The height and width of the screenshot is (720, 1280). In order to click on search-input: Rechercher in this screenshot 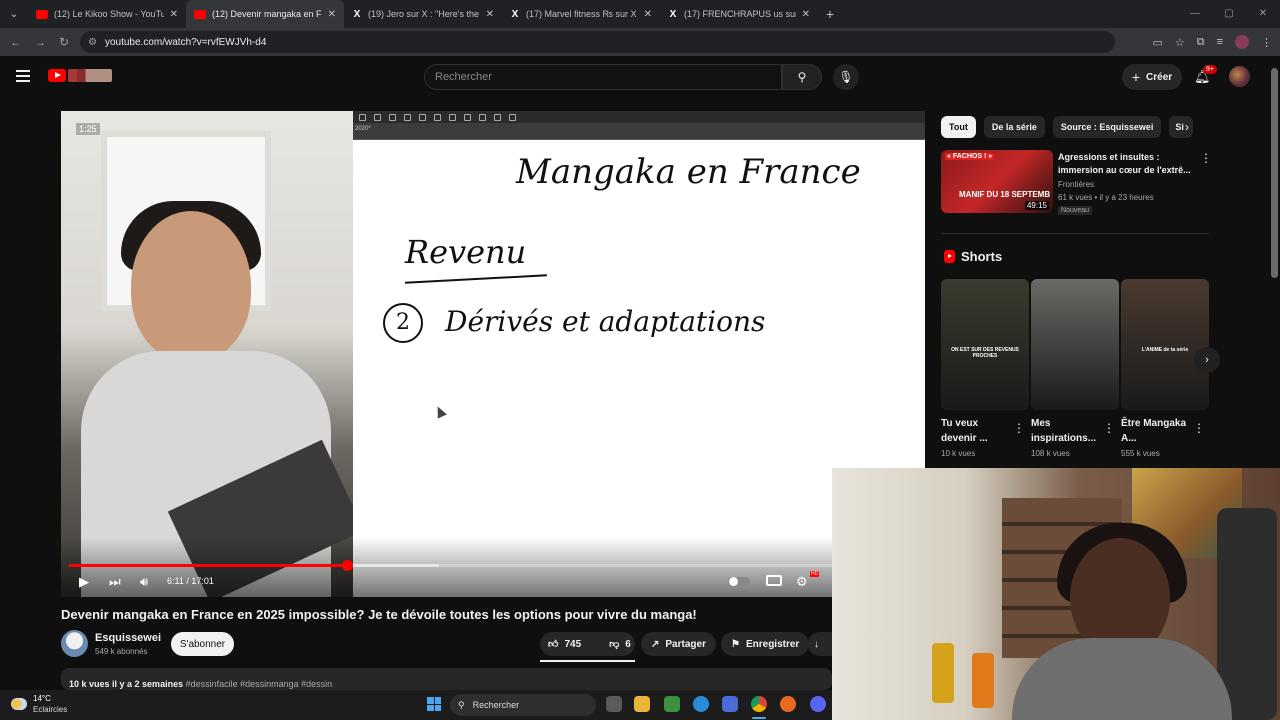, I will do `click(603, 77)`.